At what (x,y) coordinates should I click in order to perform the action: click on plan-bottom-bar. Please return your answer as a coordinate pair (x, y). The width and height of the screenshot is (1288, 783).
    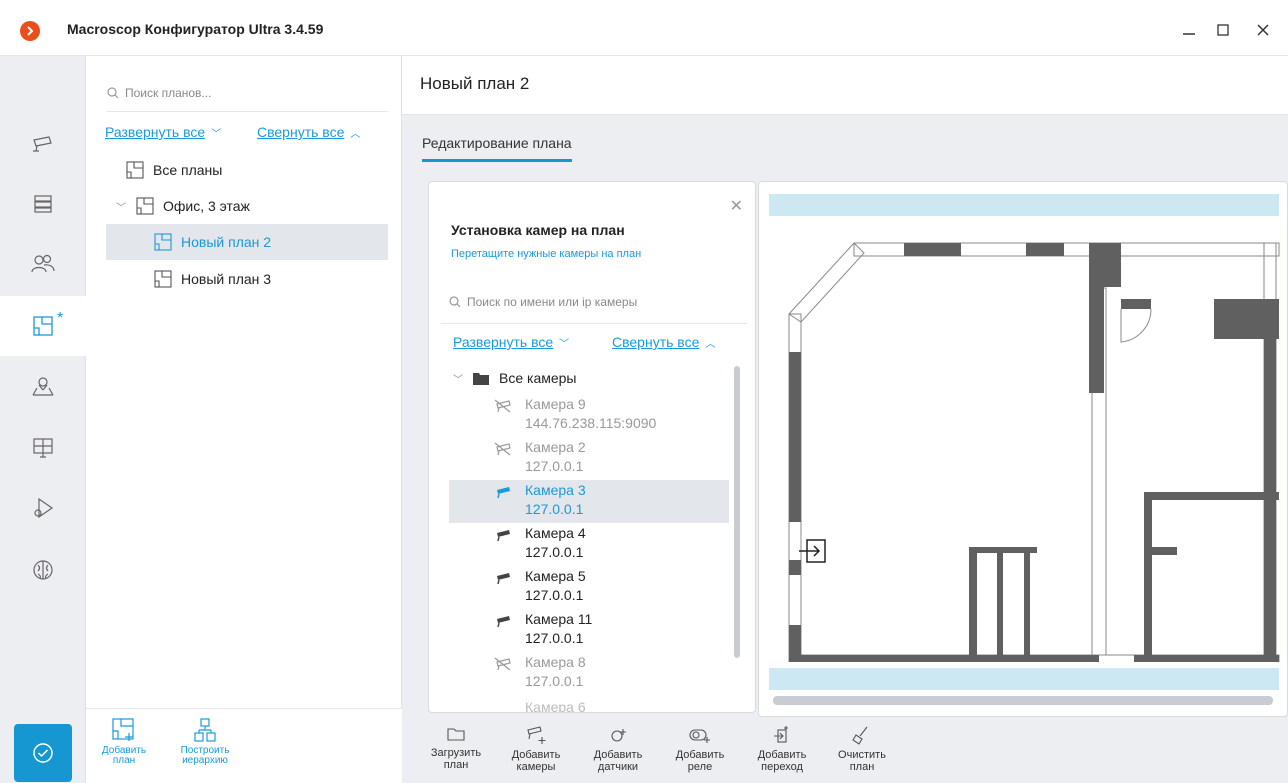
    Looking at the image, I should click on (1024, 679).